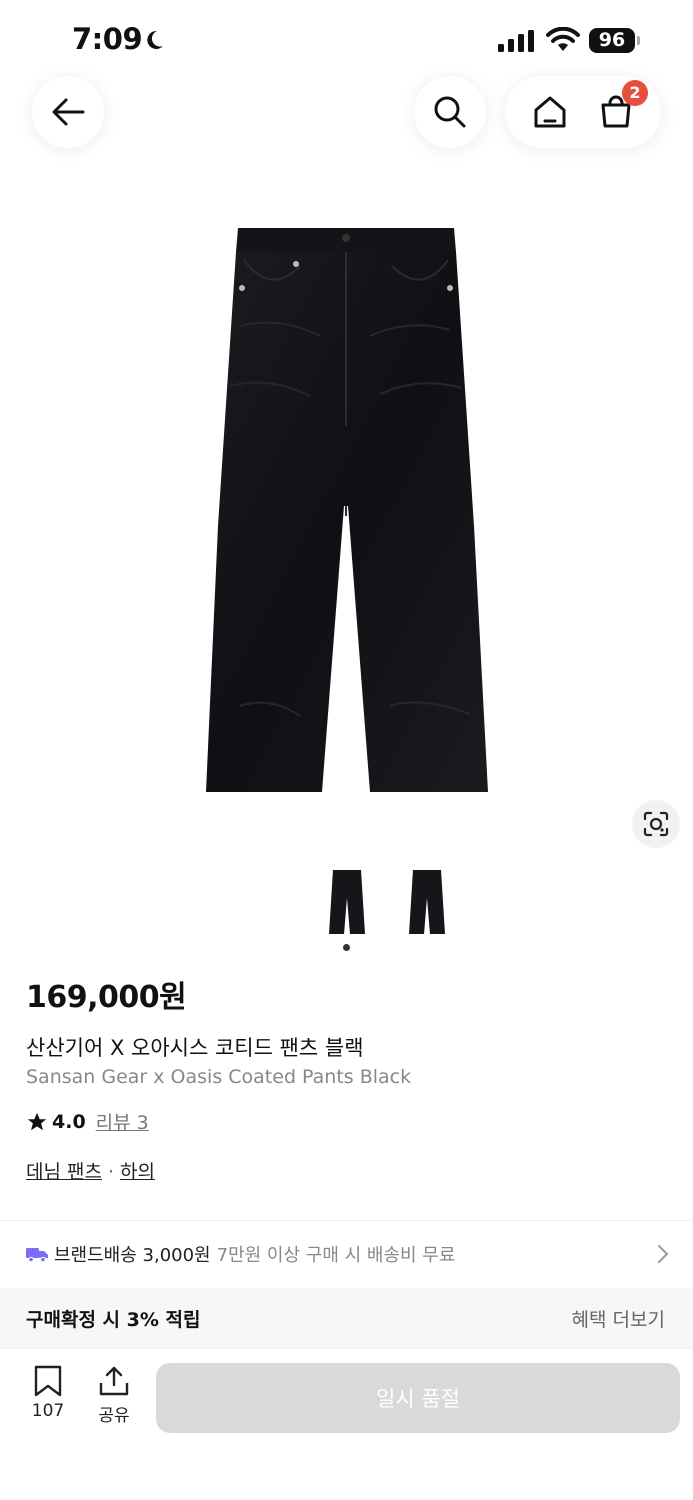  I want to click on status-bar: 7:09 96, so click(346, 40).